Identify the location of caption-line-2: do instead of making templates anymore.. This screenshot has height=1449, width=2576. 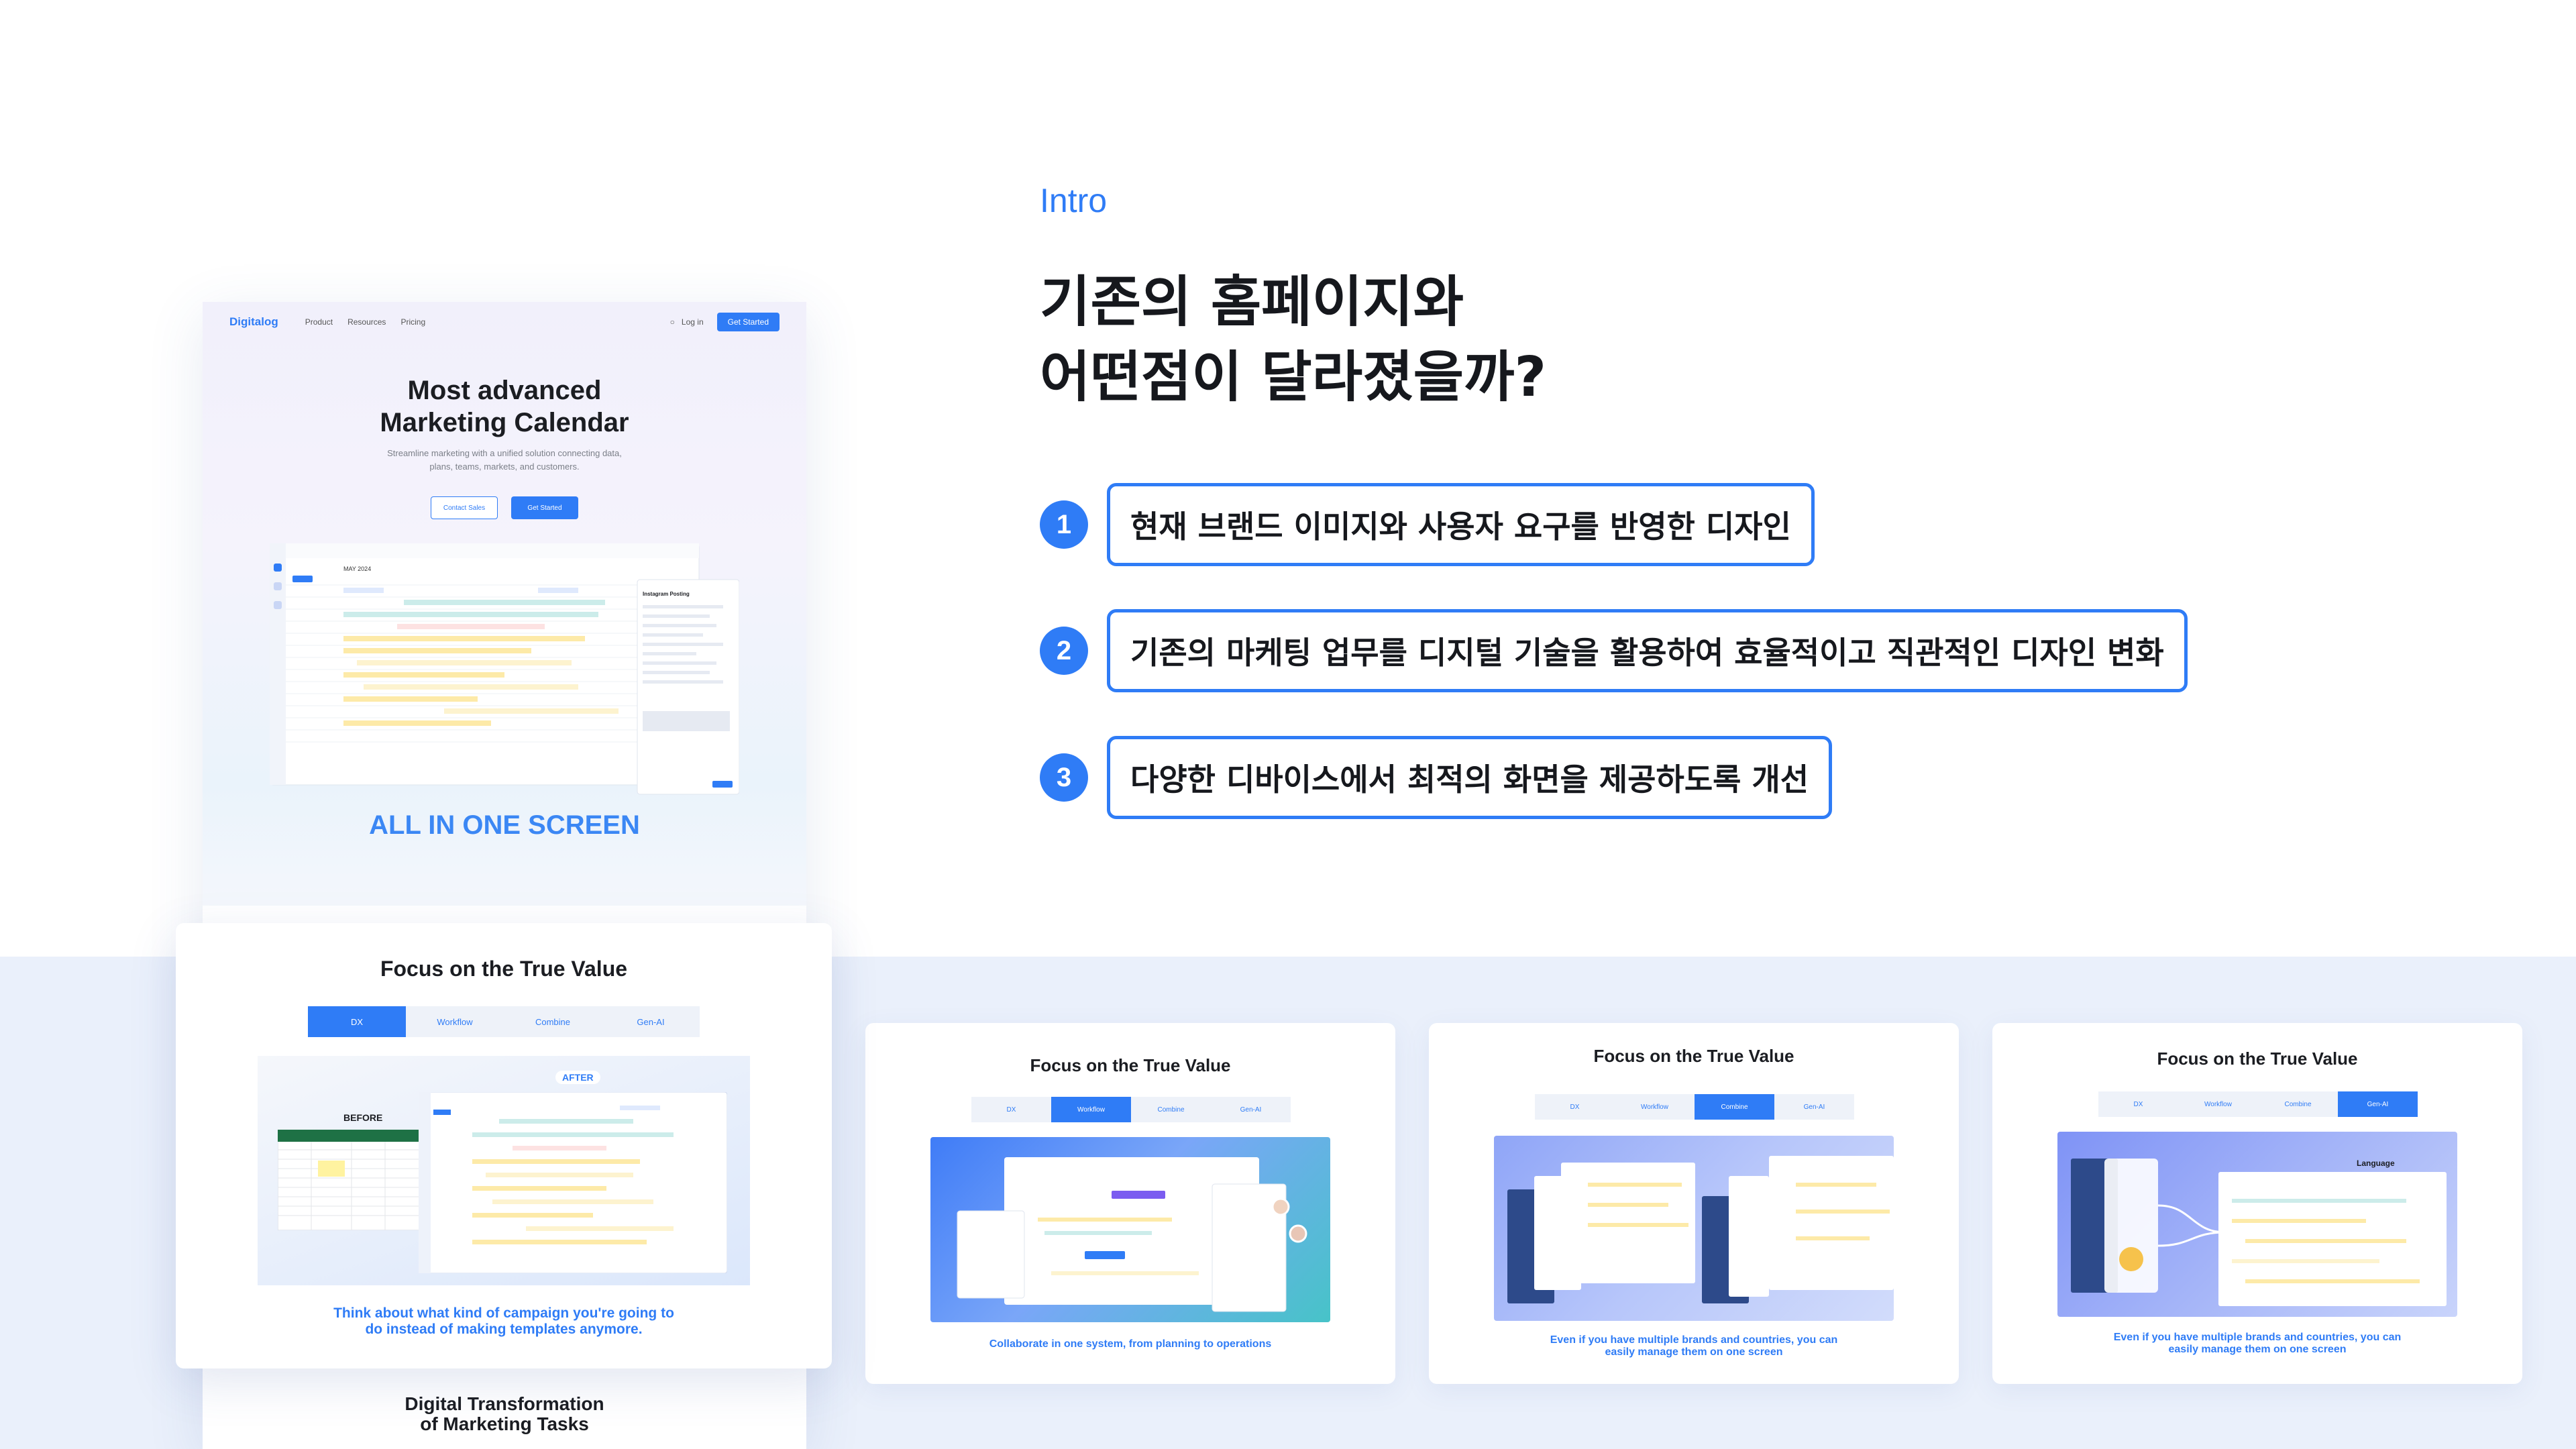
(504, 1329).